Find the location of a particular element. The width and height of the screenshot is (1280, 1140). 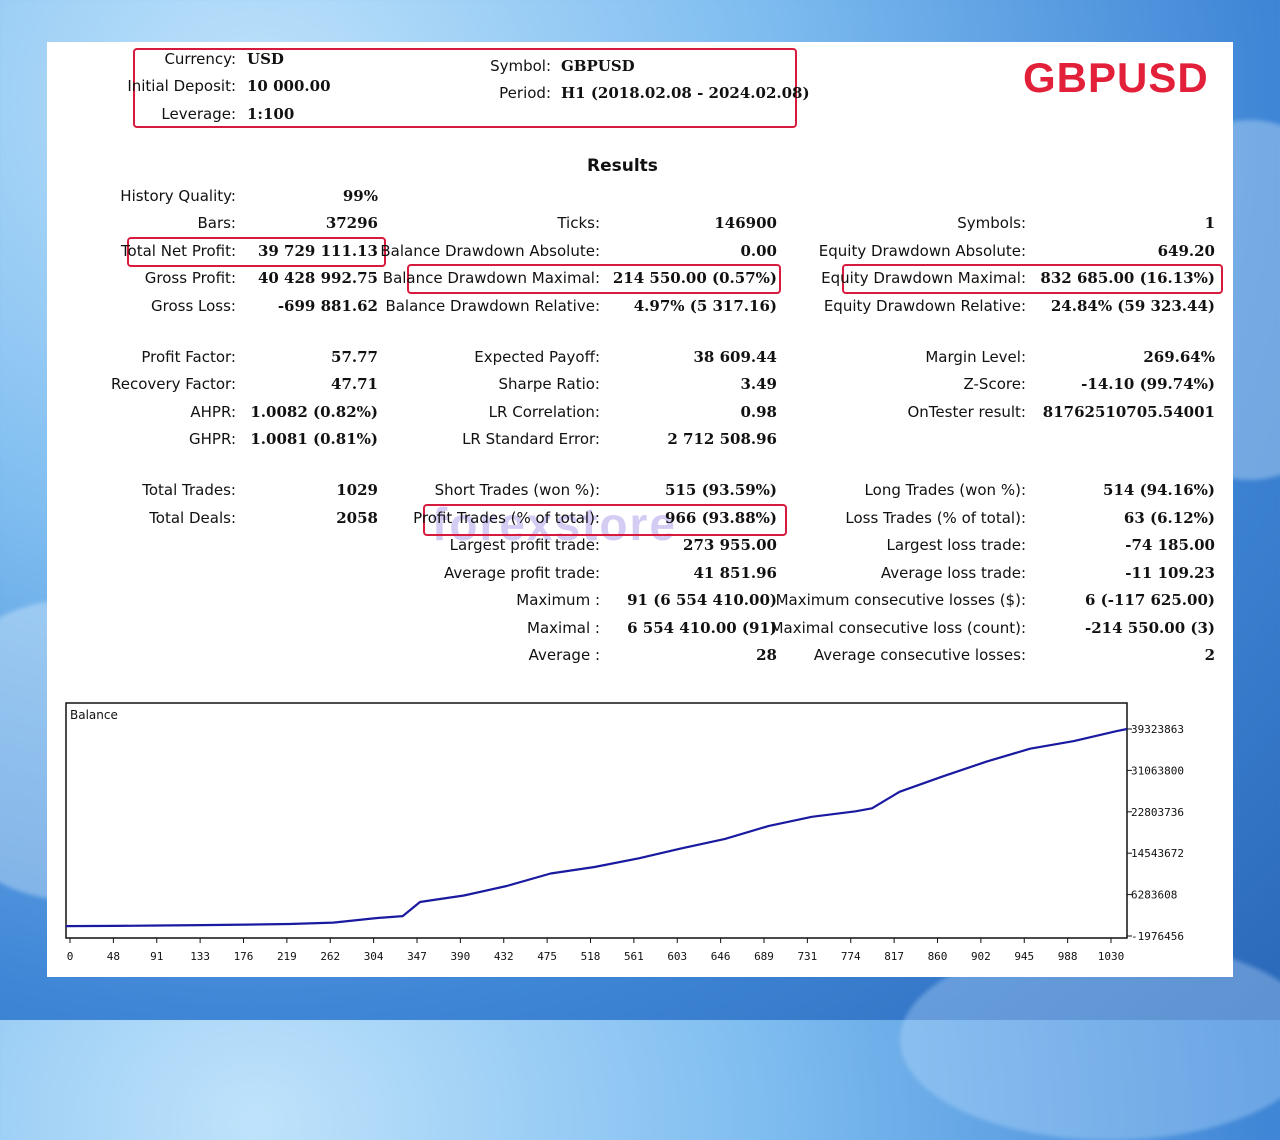

col3-value-7: 514 (94.16%) is located at coordinates (1159, 490).